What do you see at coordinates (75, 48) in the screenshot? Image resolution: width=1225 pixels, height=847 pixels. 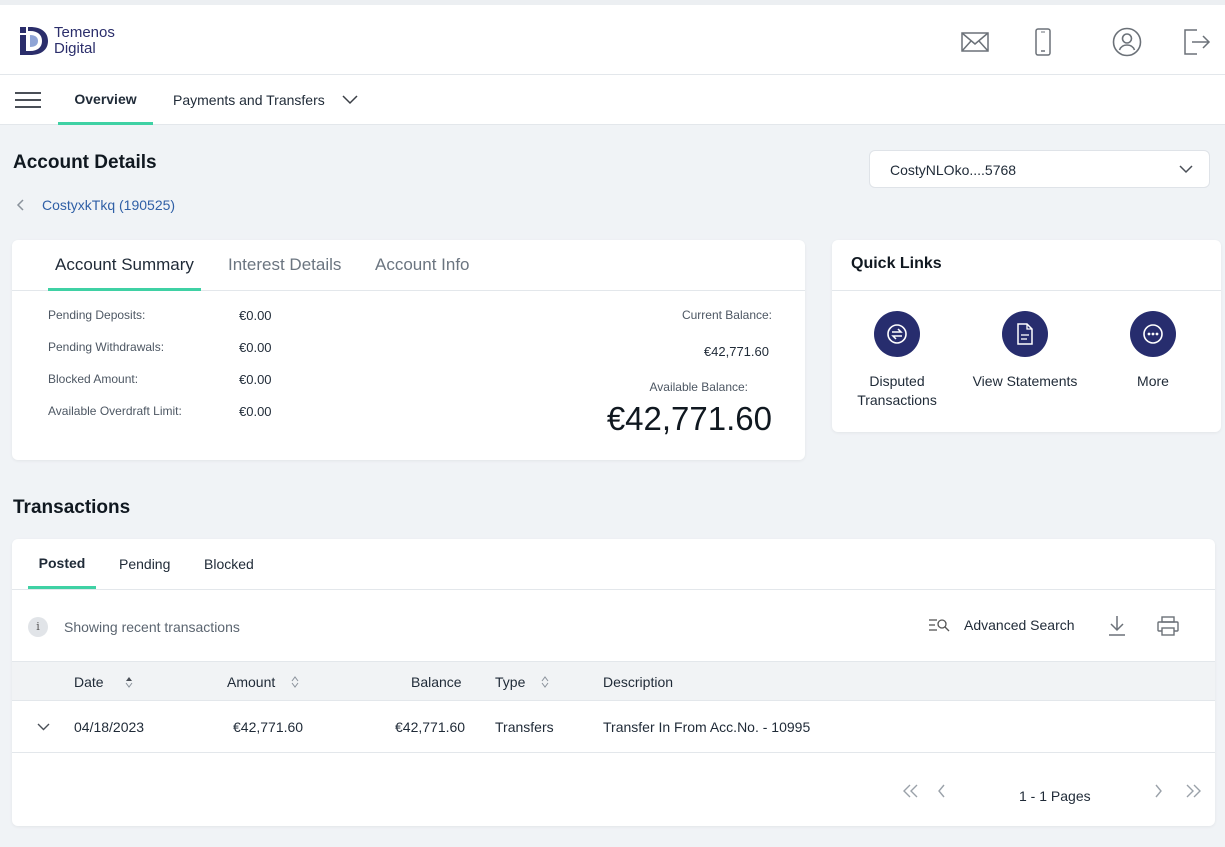 I see `brand-line2: Digital` at bounding box center [75, 48].